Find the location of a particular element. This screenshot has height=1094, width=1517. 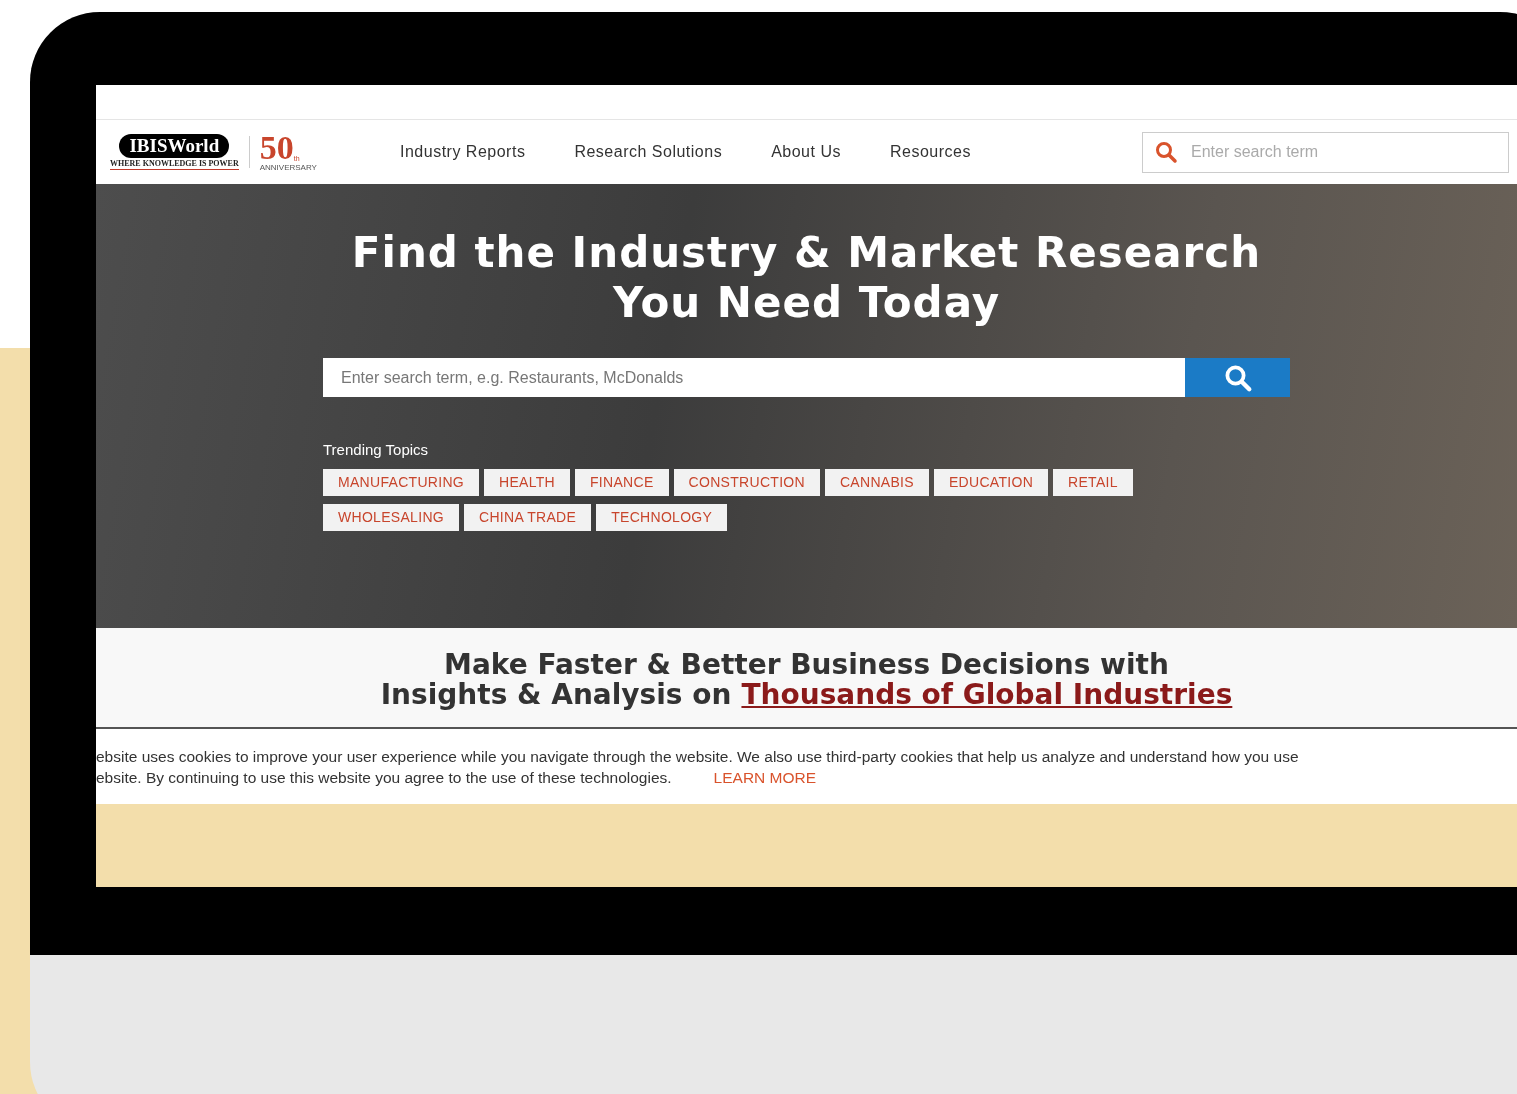

topic-tag: TECHNOLOGY is located at coordinates (662, 517).